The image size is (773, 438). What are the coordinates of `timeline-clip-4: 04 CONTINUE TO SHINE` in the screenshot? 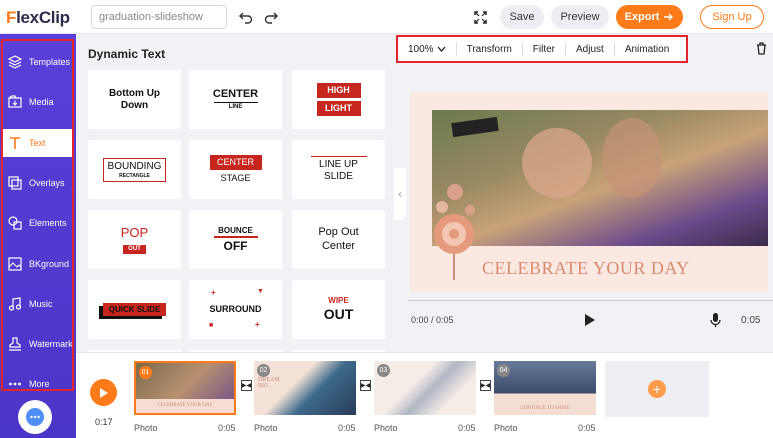 It's located at (545, 388).